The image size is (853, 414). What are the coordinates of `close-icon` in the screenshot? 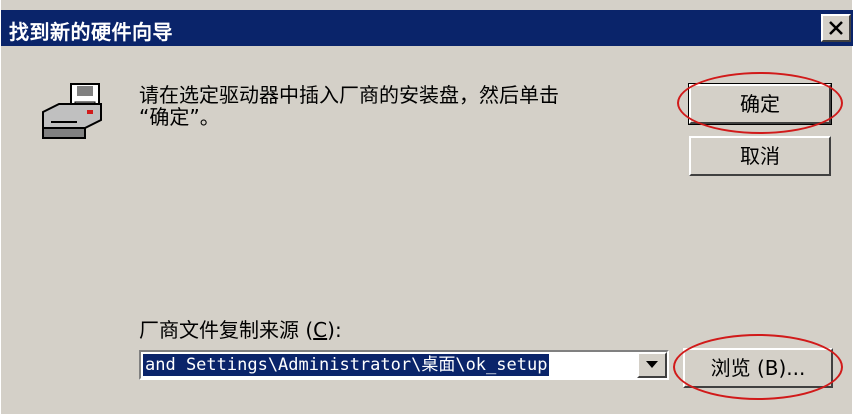 It's located at (836, 28).